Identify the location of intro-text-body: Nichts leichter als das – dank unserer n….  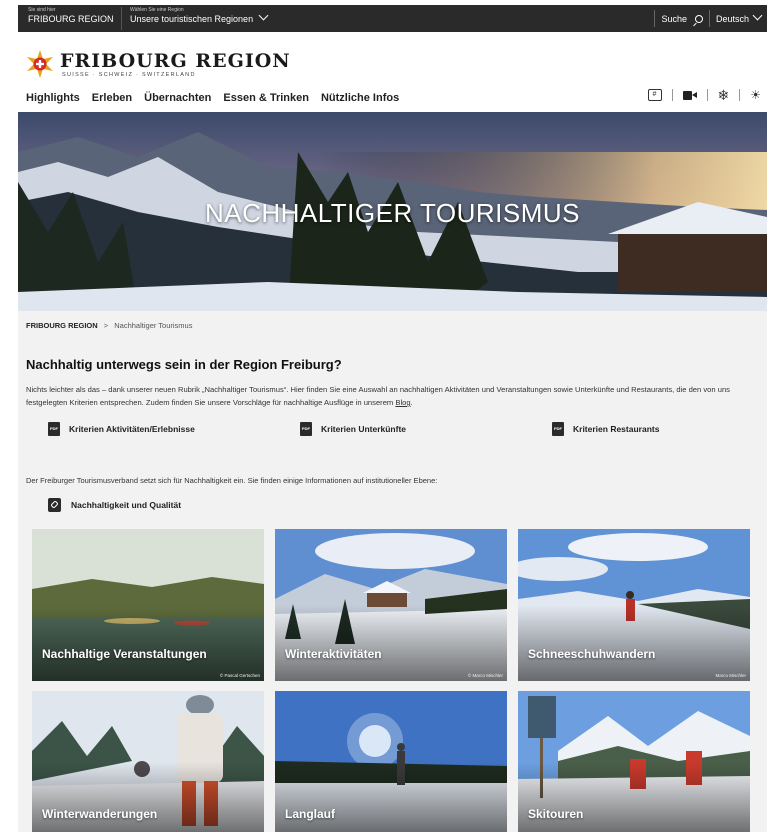
(378, 396).